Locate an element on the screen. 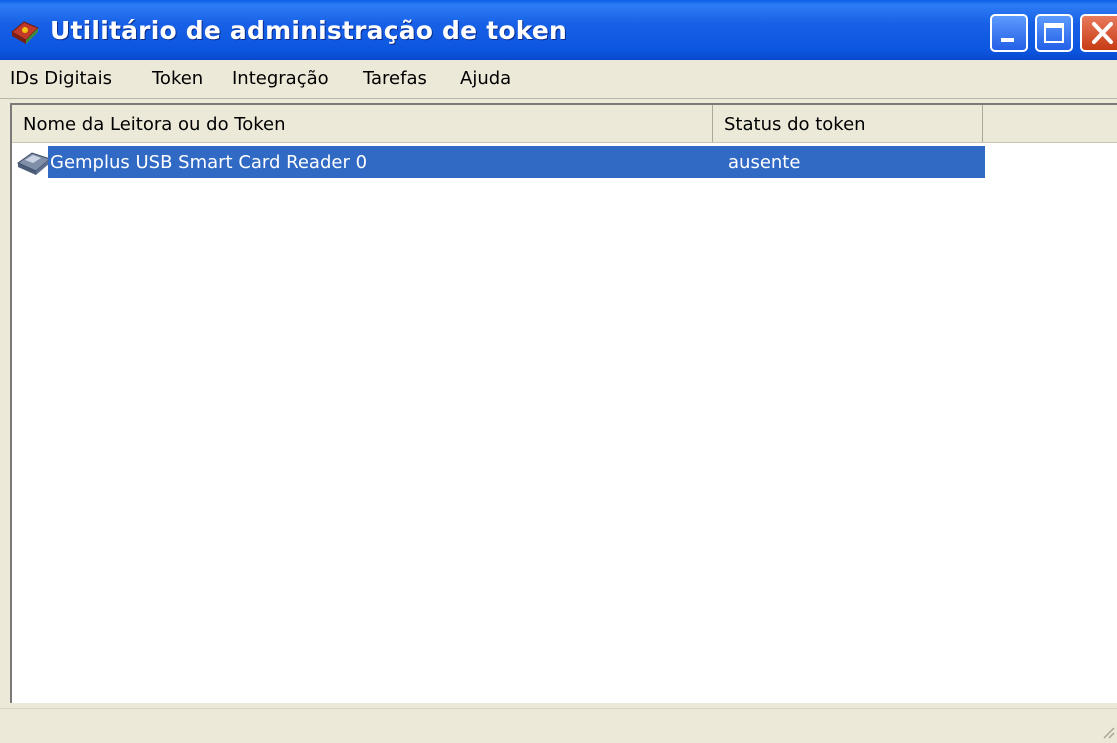 This screenshot has width=1117, height=743. minimize-button is located at coordinates (1009, 33).